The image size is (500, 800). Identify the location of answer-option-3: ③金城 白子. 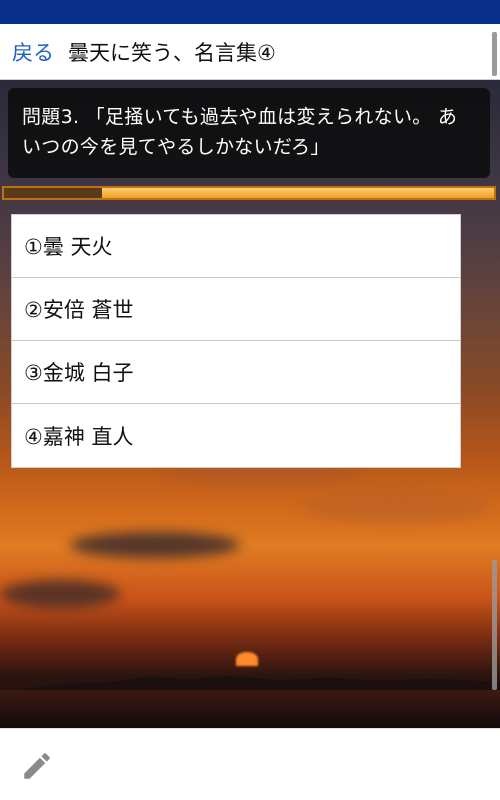
(236, 372).